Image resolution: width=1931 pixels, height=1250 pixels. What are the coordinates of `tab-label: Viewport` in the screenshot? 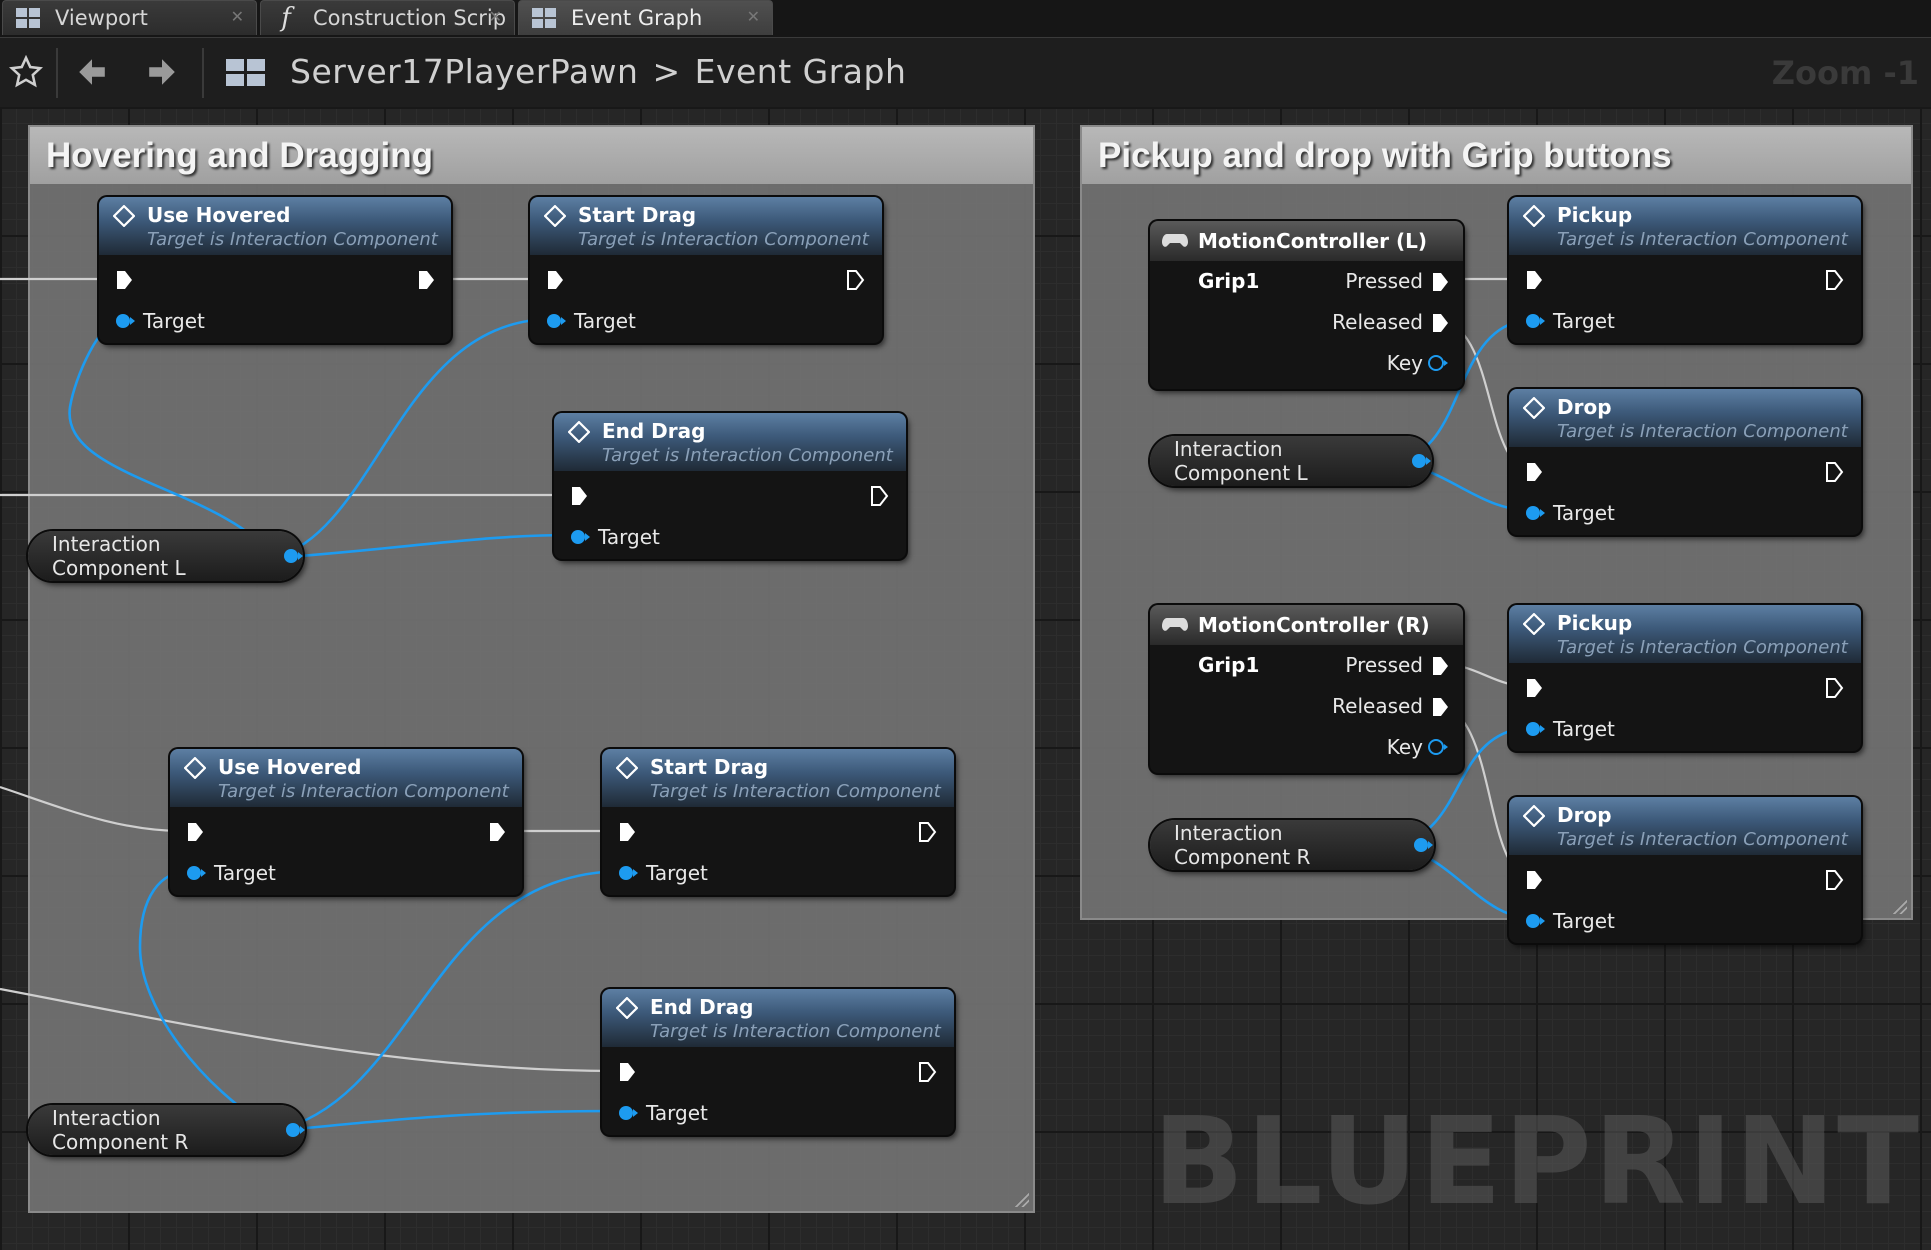 It's located at (101, 18).